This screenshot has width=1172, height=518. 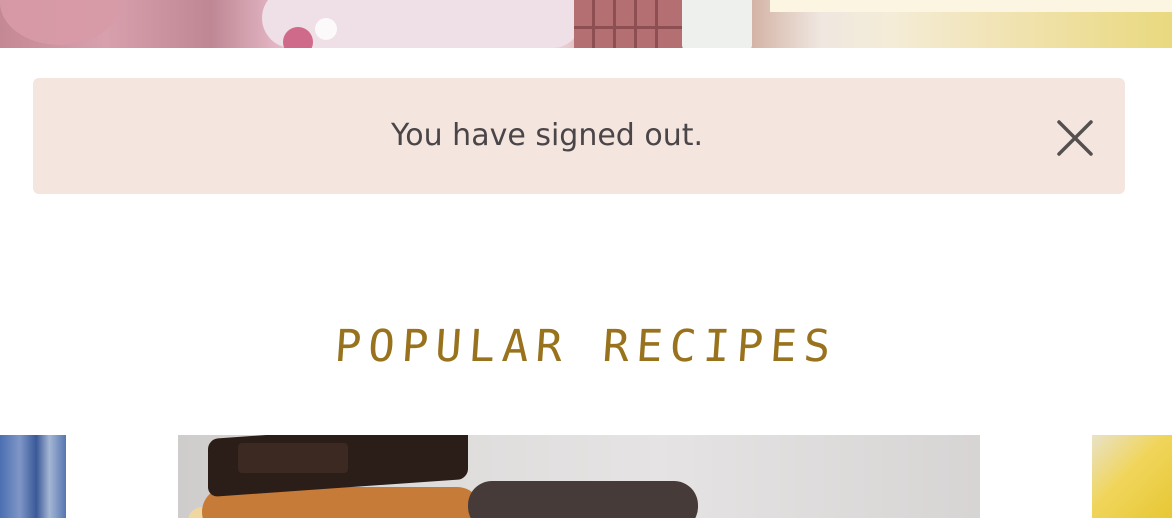 I want to click on recipe-card-image-prev, so click(x=33, y=476).